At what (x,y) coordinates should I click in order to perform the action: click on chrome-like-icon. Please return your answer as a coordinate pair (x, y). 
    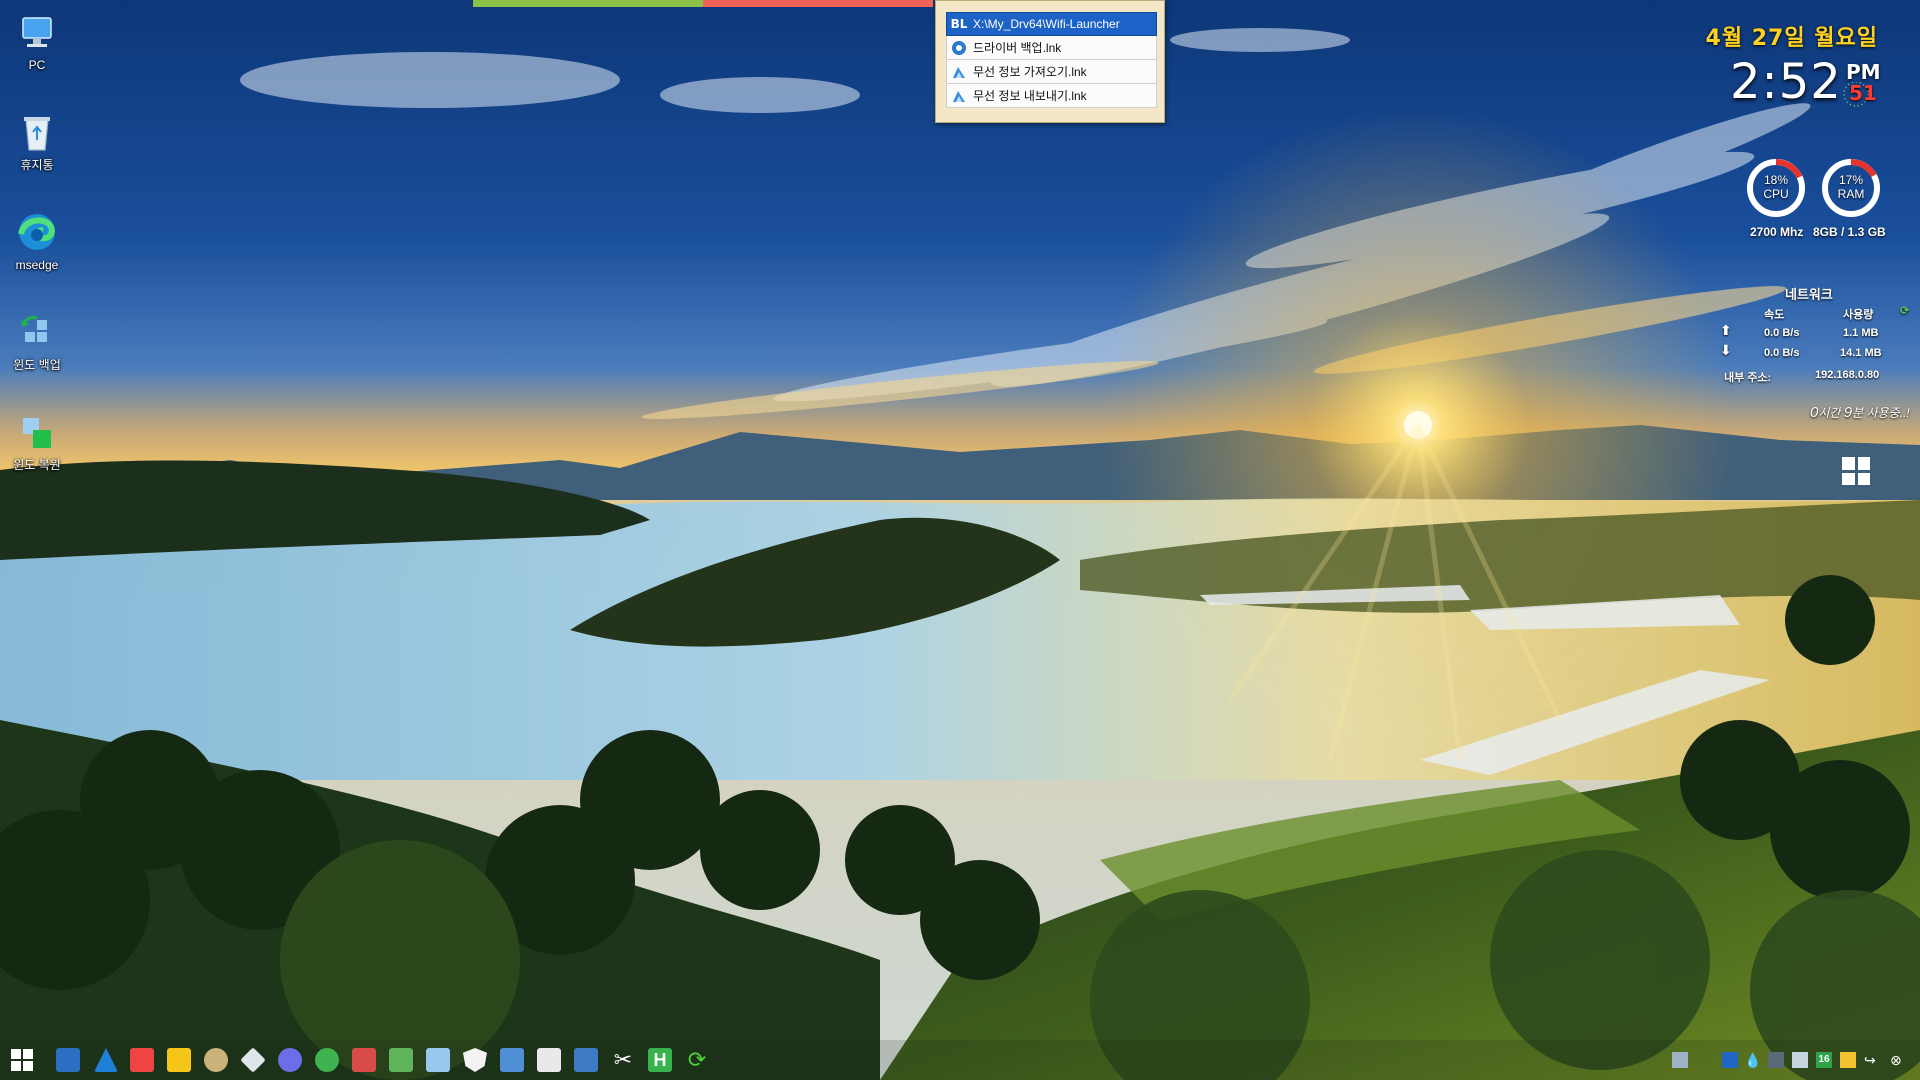
    Looking at the image, I should click on (290, 1060).